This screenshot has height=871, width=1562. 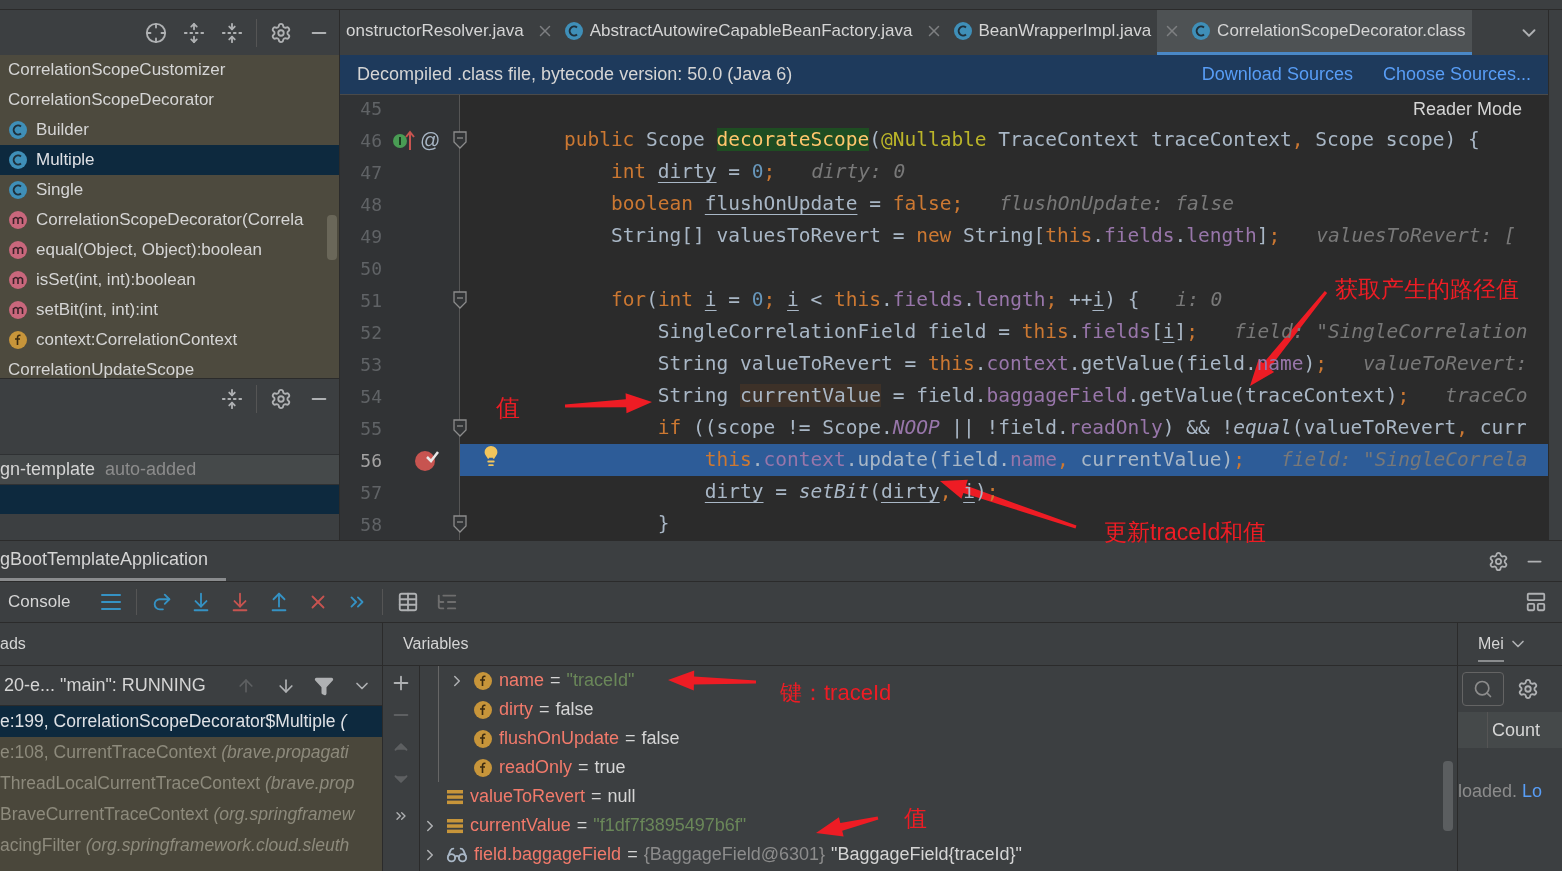 I want to click on structure-item: CorrelationScopeCustomizer, so click(x=169, y=70).